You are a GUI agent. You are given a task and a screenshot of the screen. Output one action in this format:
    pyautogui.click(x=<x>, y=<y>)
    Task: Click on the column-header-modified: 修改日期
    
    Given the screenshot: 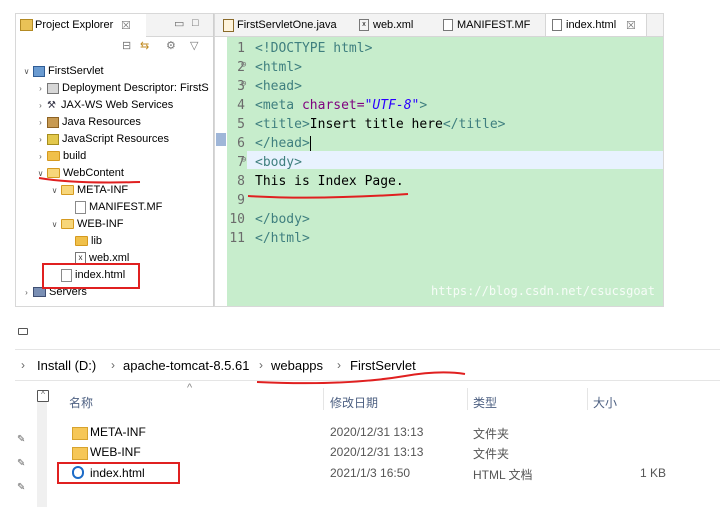 What is the action you would take?
    pyautogui.click(x=354, y=402)
    